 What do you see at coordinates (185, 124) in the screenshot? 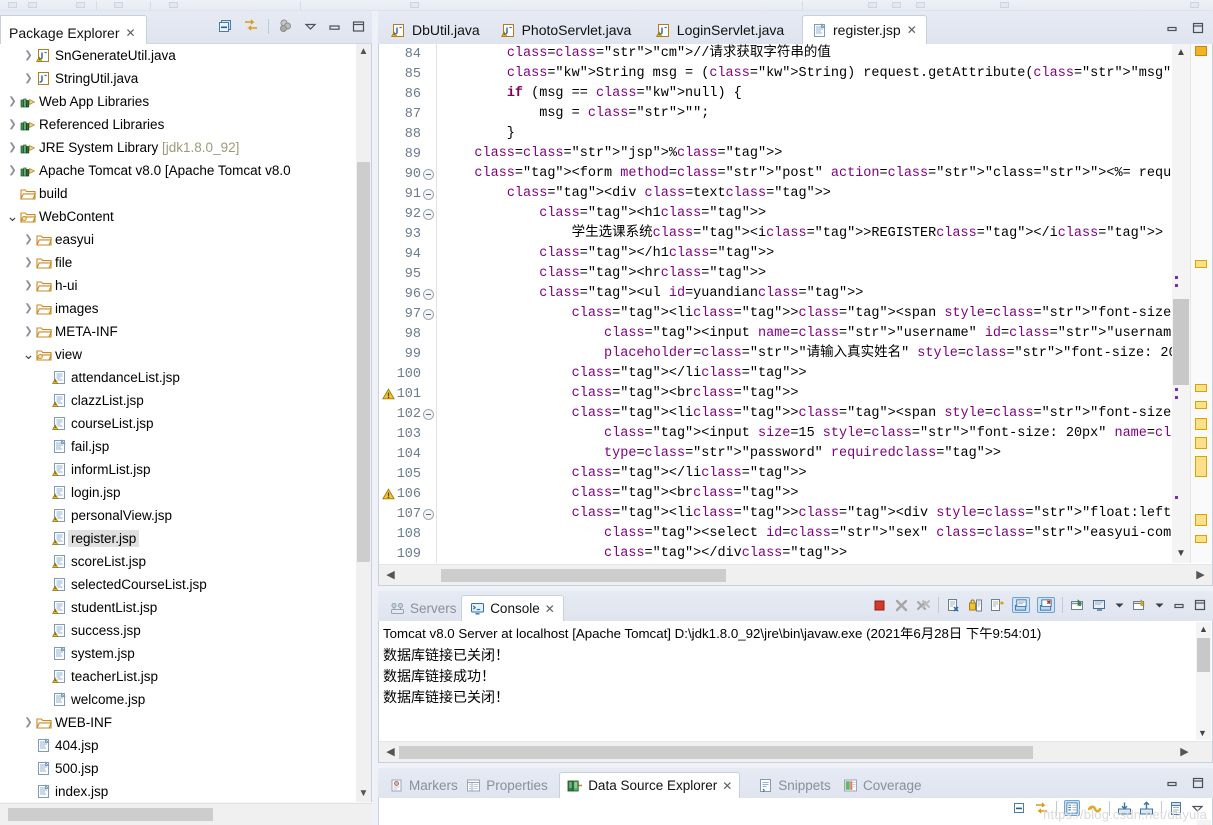
I see `tree-item-referenced-libraries: ❯ Referenced Libraries` at bounding box center [185, 124].